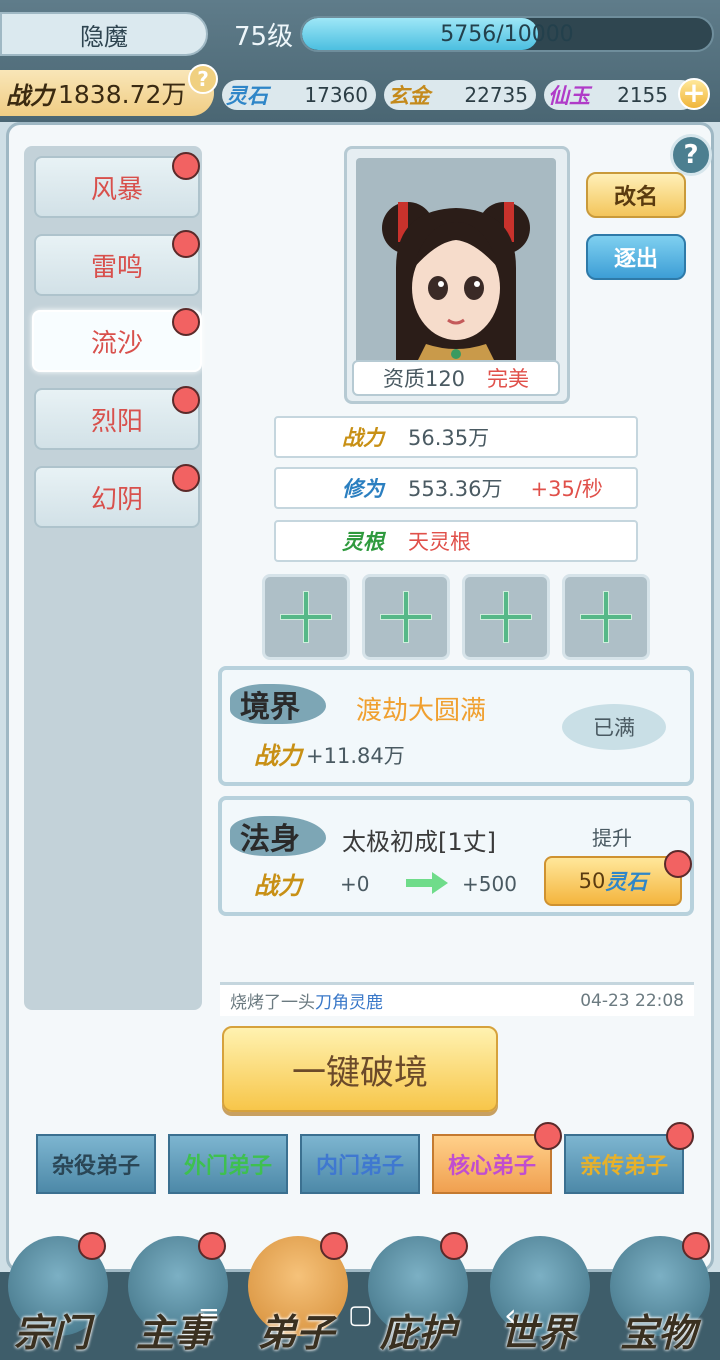 This screenshot has height=1360, width=720. I want to click on class-label: 杂役弟子, so click(95, 1166).